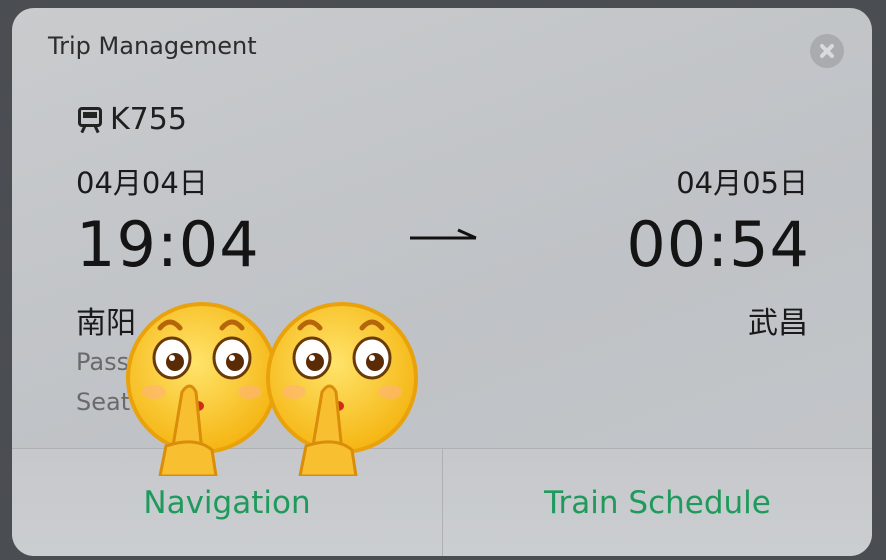 This screenshot has height=560, width=886. What do you see at coordinates (168, 244) in the screenshot?
I see `departure-time: 19:04` at bounding box center [168, 244].